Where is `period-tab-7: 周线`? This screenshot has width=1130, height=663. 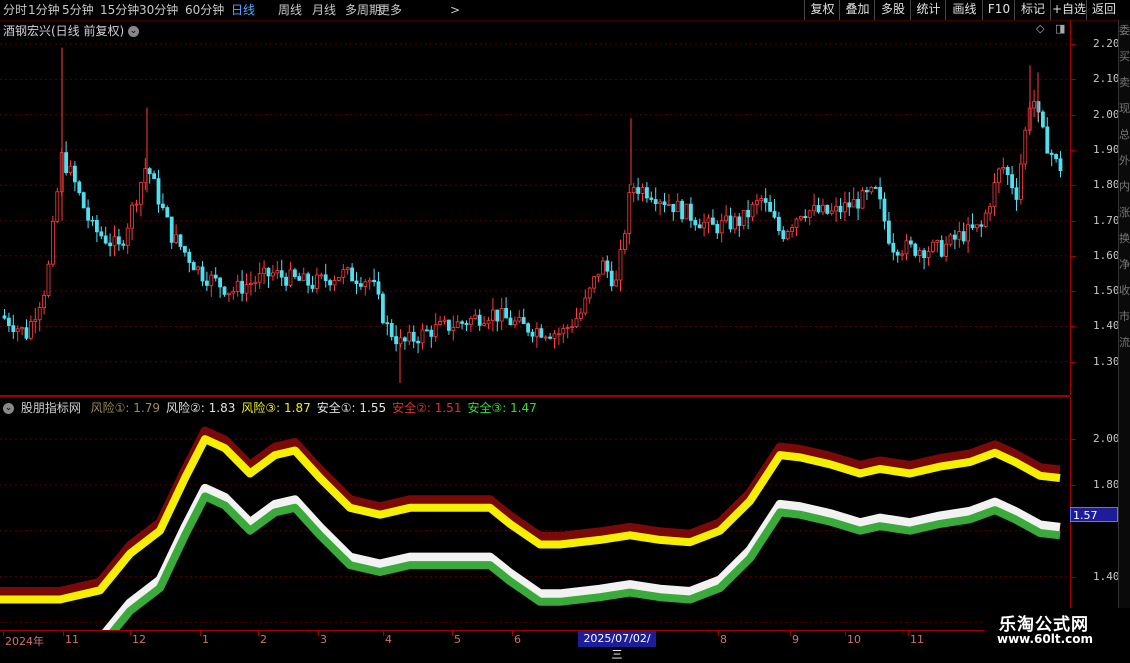
period-tab-7: 周线 is located at coordinates (290, 10).